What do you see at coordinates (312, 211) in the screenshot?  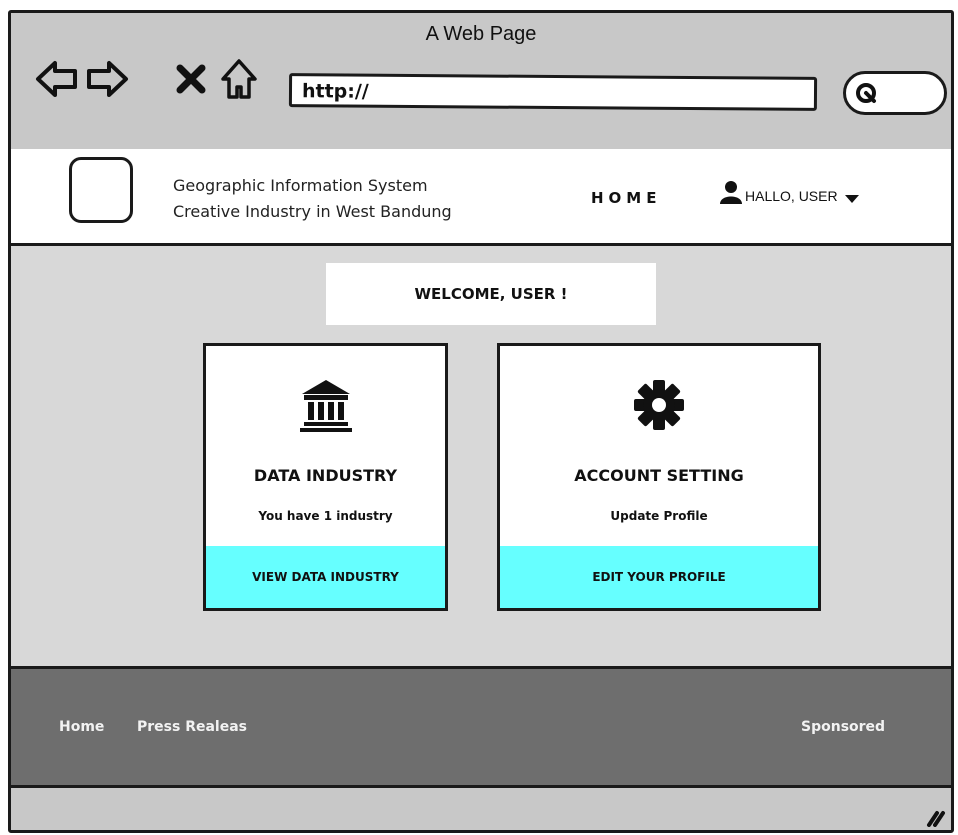 I see `site-title-line2: Creative Industry in West Bandung` at bounding box center [312, 211].